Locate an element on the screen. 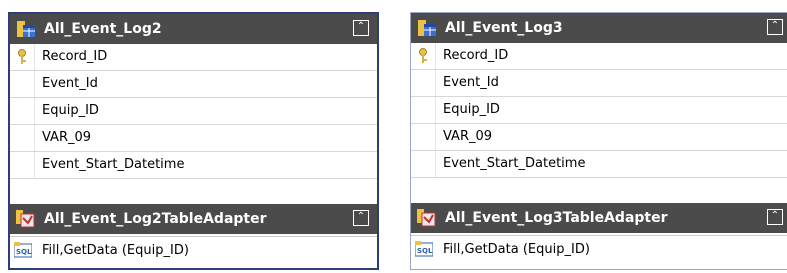 The width and height of the screenshot is (787, 273). table-header: All_Event_Log2 ⌃ is located at coordinates (193, 29).